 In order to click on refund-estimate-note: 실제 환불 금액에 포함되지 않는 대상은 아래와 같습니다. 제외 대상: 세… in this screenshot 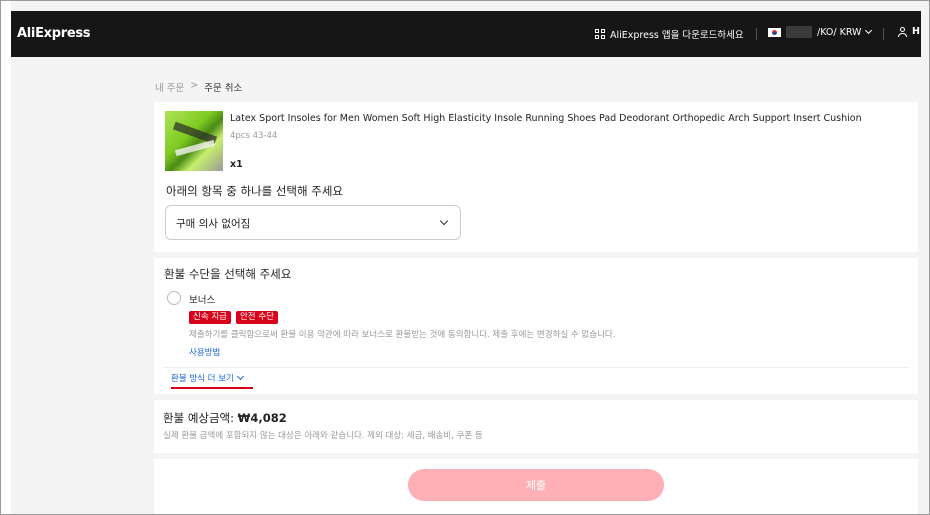, I will do `click(323, 436)`.